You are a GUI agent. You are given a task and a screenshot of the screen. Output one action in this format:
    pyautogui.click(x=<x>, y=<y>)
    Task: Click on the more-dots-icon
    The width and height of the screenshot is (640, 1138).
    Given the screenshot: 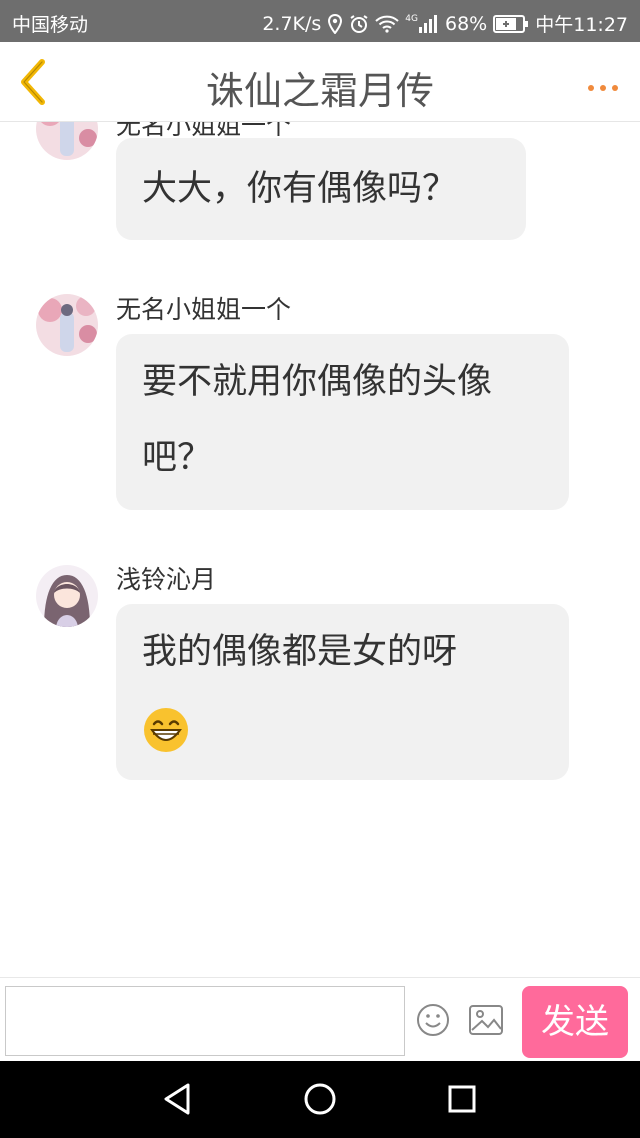 What is the action you would take?
    pyautogui.click(x=603, y=88)
    